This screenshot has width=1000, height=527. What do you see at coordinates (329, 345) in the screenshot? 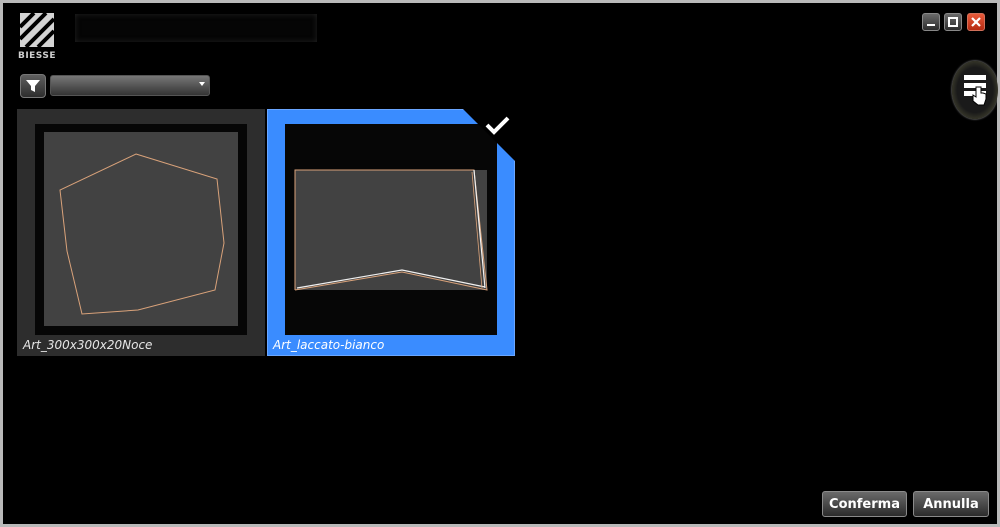
I see `item-label: Art_laccato-bianco` at bounding box center [329, 345].